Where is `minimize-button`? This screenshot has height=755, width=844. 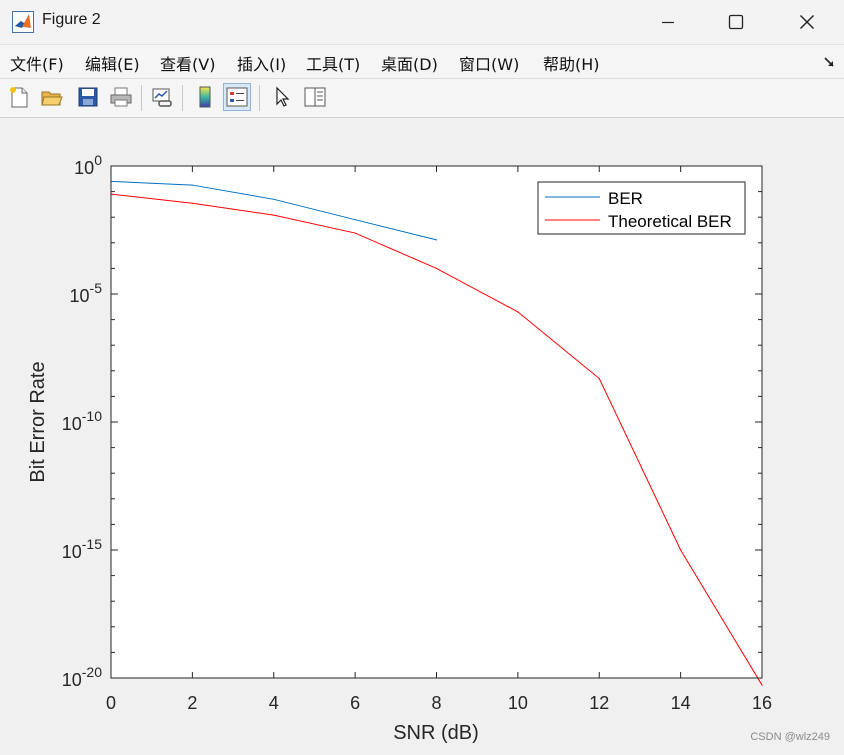
minimize-button is located at coordinates (668, 22).